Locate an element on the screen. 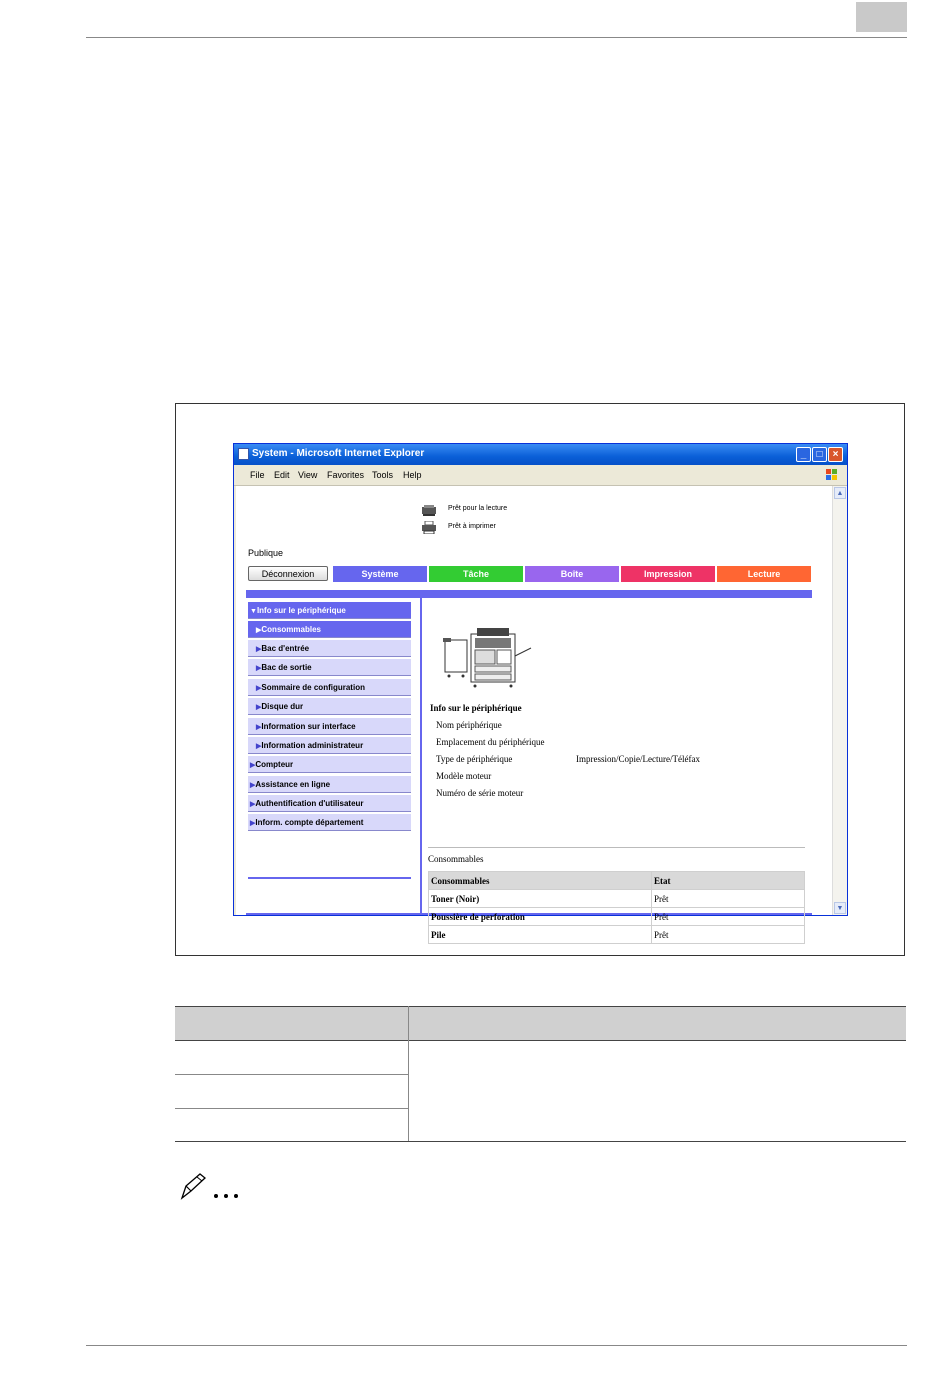  sidebar-item-compteur: ▶Compteur is located at coordinates (329, 764).